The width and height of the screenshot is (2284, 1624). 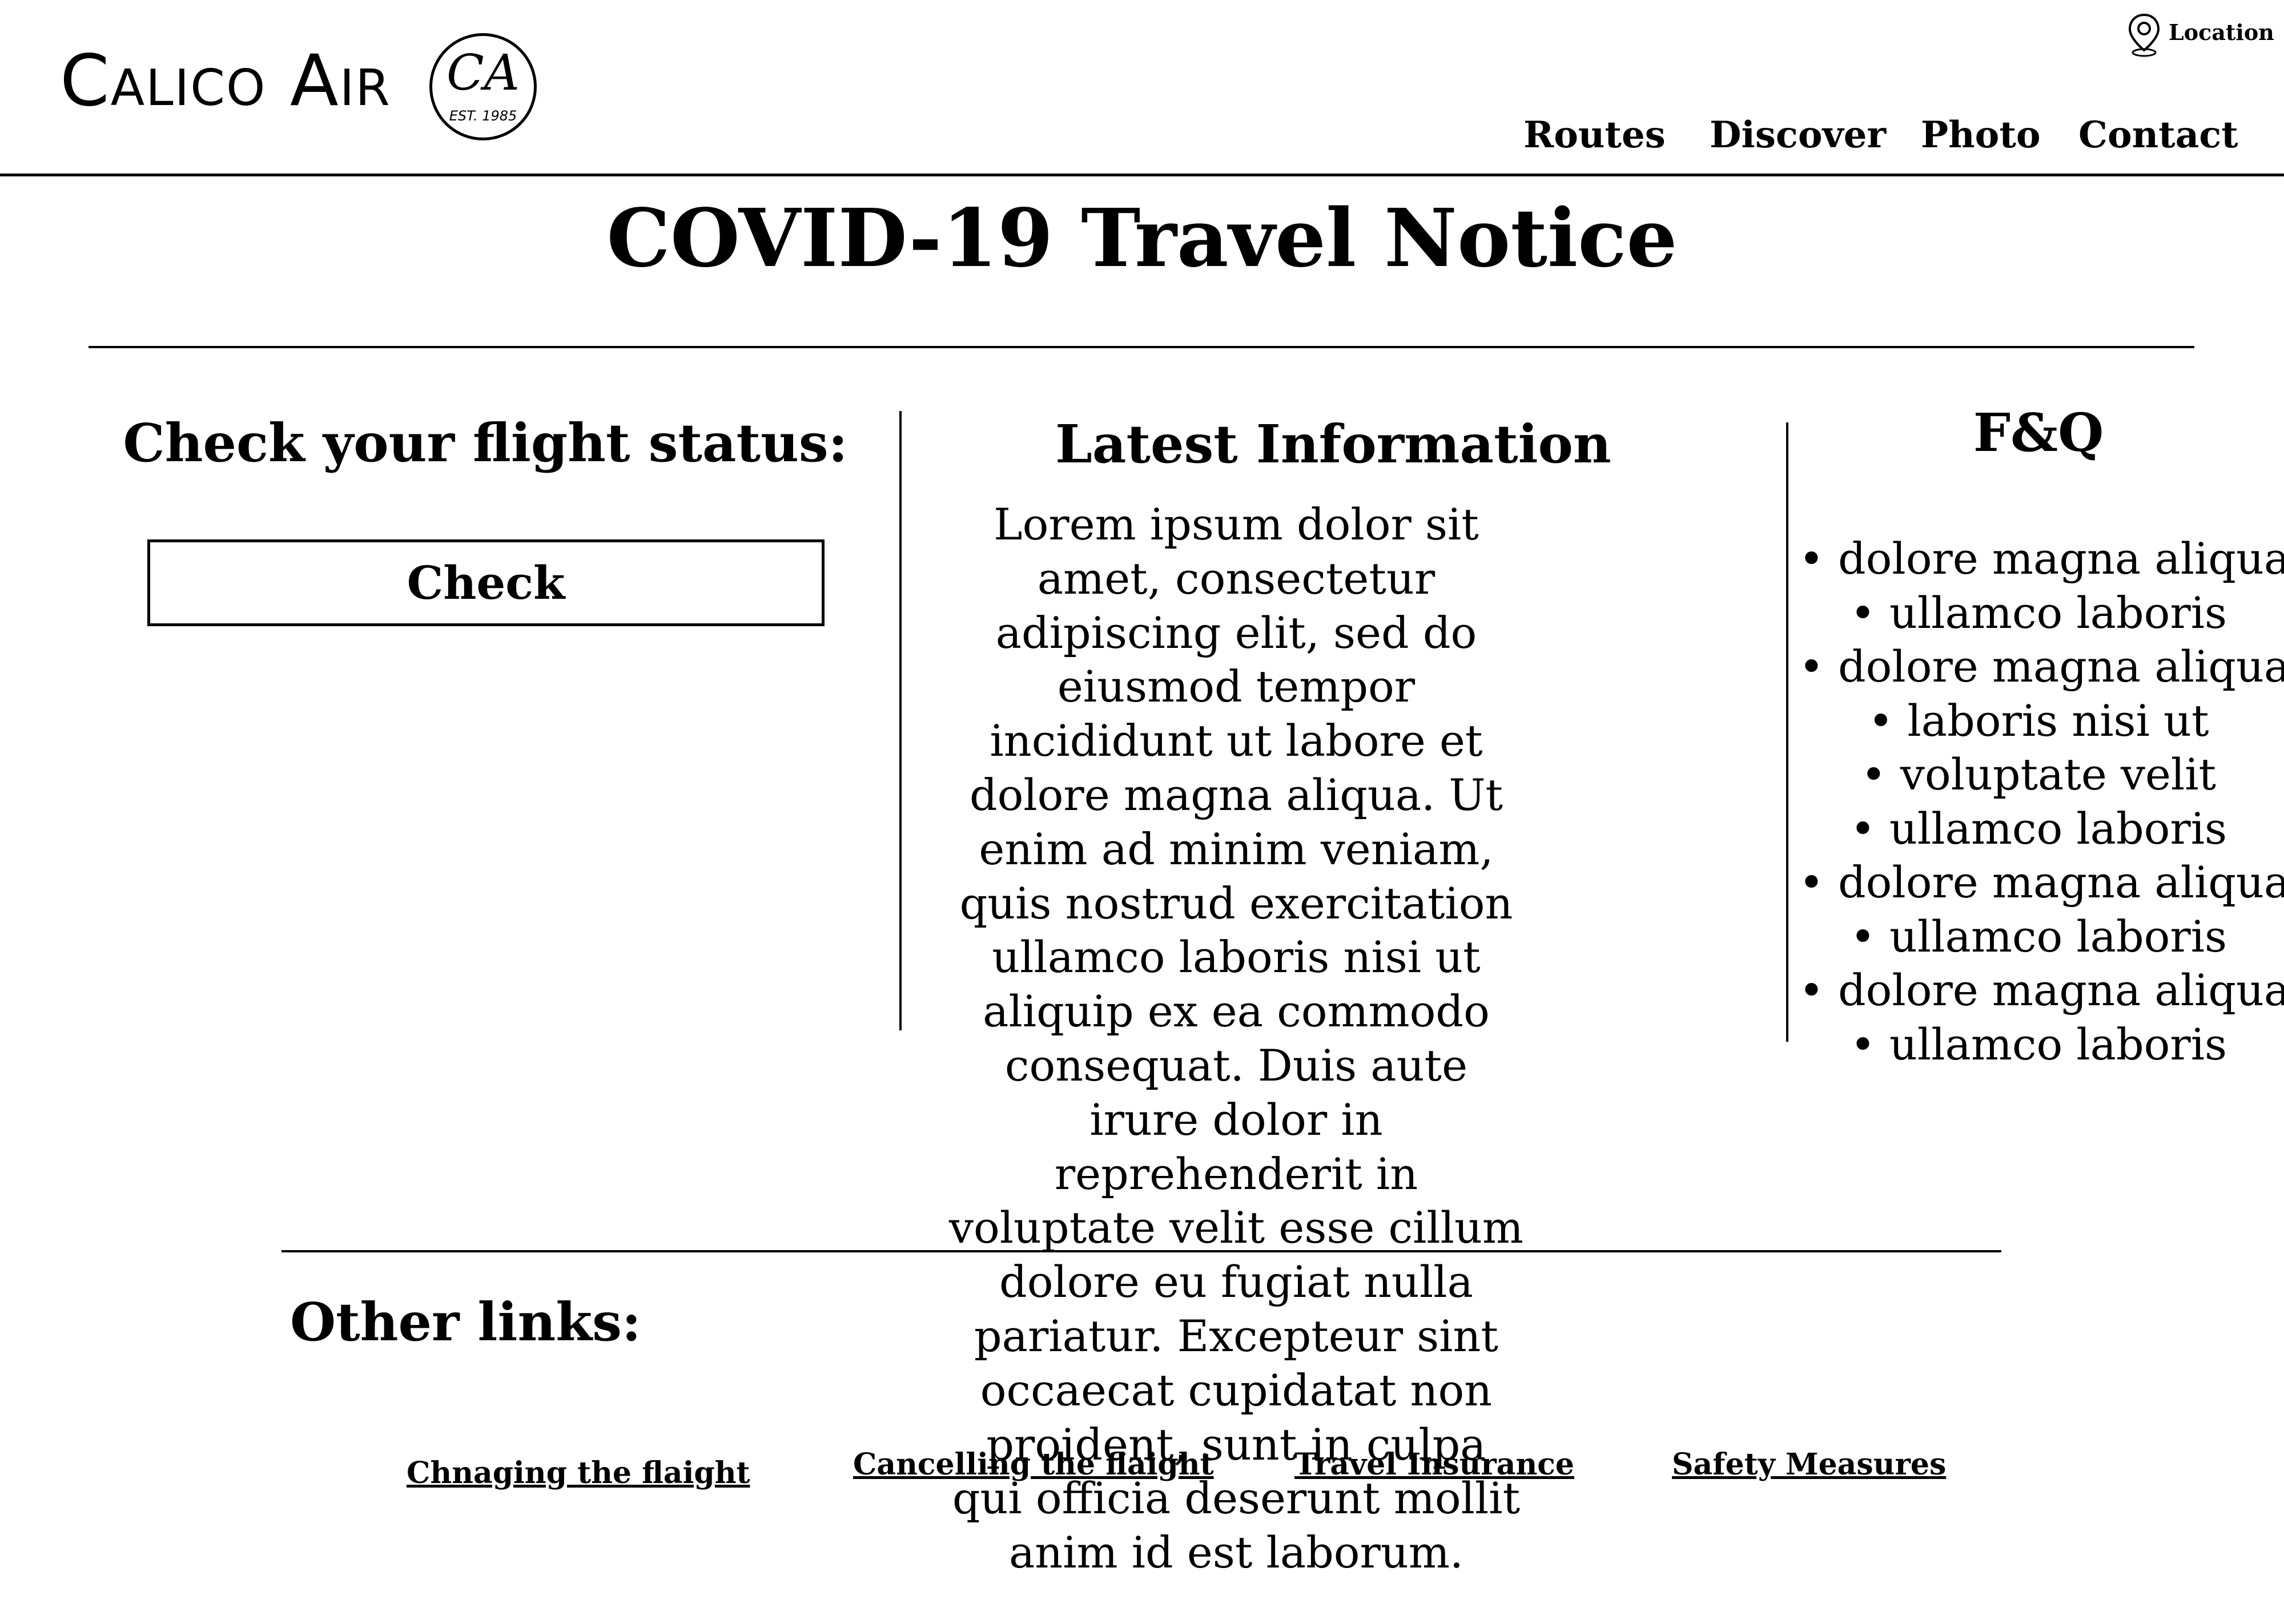 What do you see at coordinates (1141, 347) in the screenshot?
I see `title-divider` at bounding box center [1141, 347].